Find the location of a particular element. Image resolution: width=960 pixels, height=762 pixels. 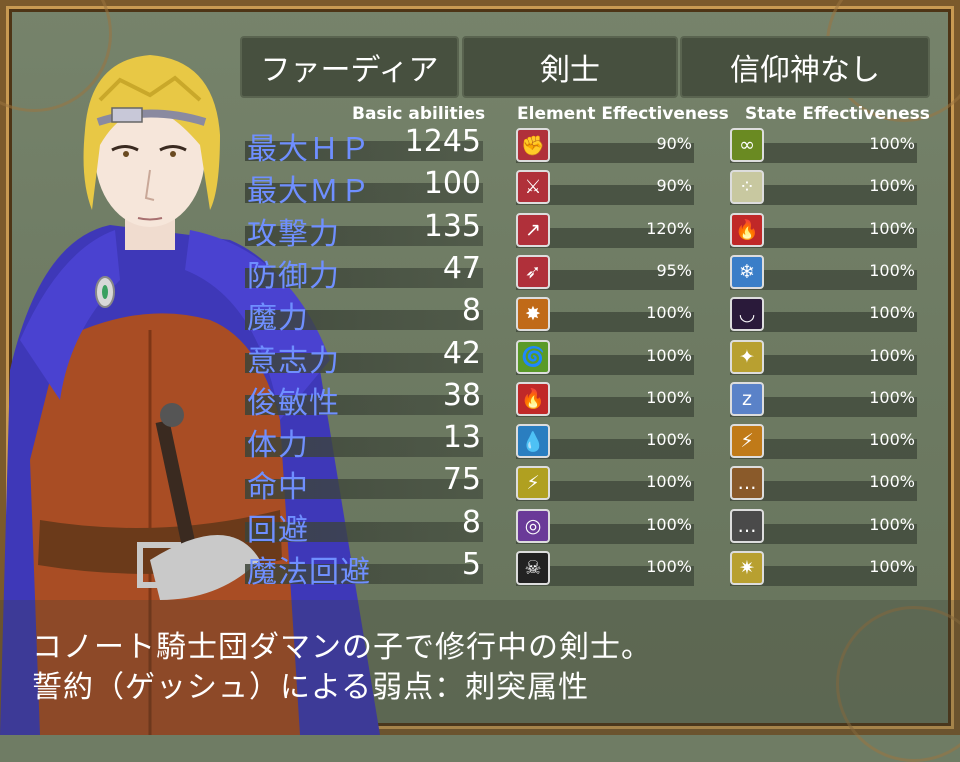

sleep-icon: z is located at coordinates (747, 398).